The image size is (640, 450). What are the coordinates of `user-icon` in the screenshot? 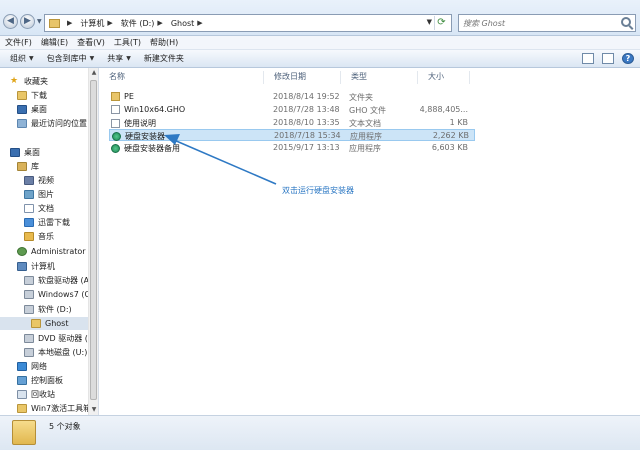 It's located at (22, 251).